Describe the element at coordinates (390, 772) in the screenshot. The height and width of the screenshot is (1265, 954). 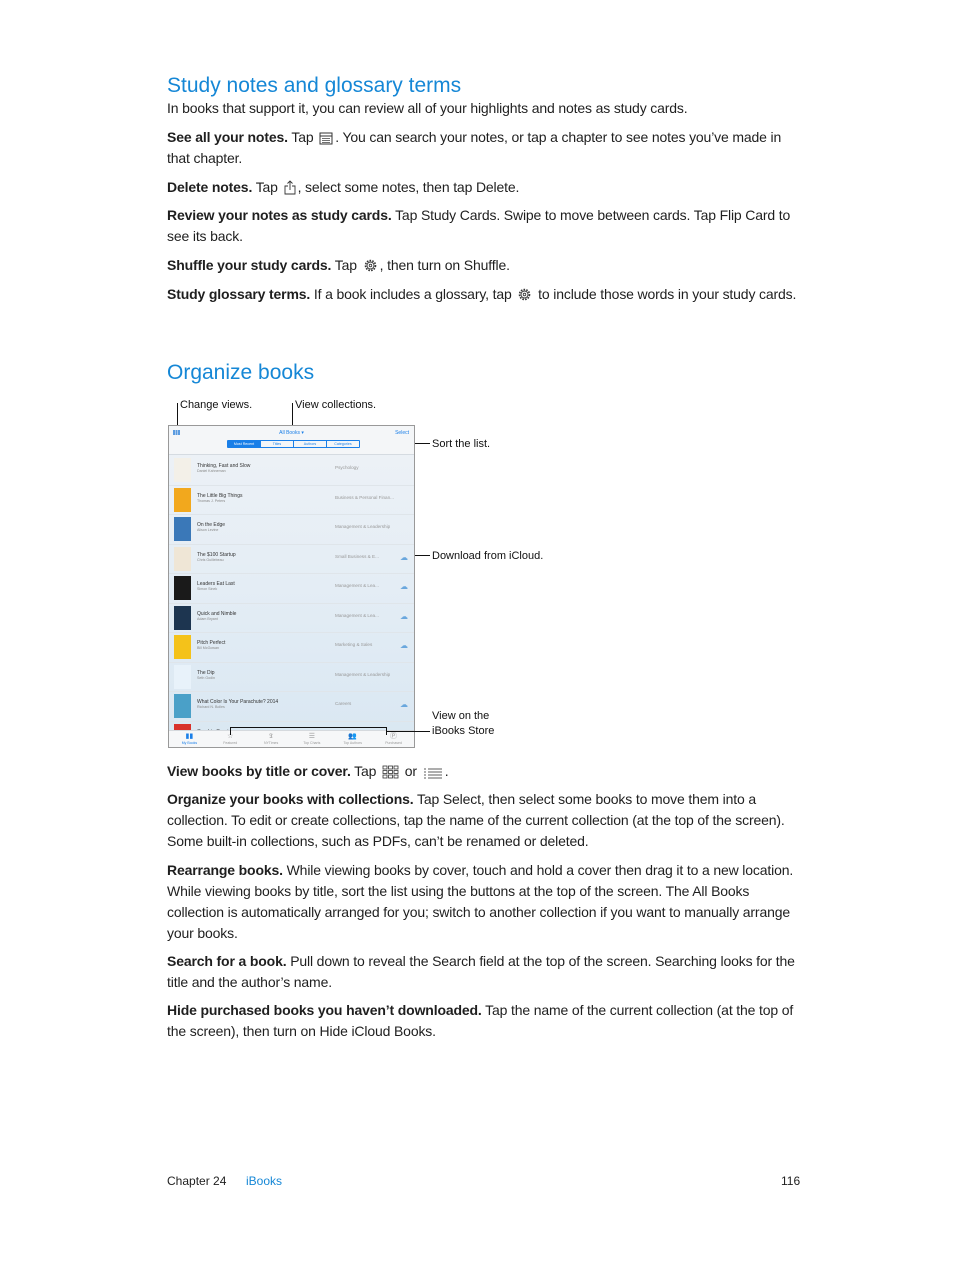
I see `grid-view-icon` at that location.